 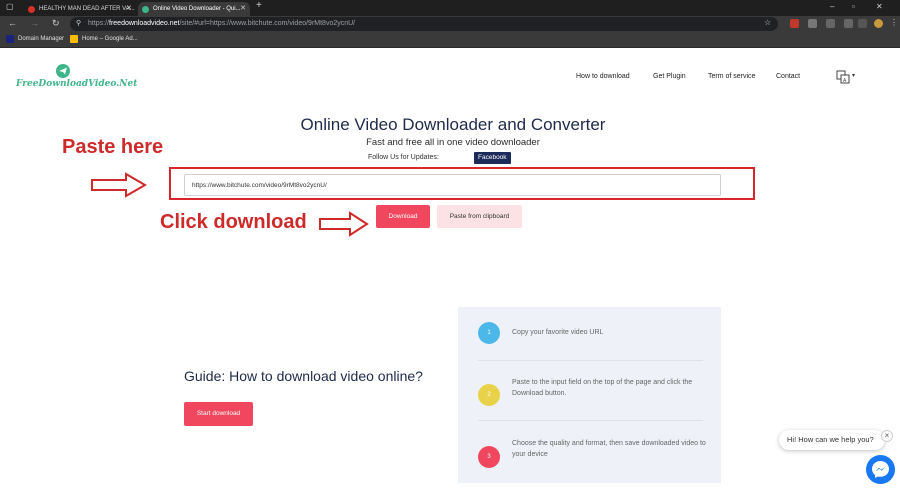 I want to click on chat-close-icon: ×, so click(x=887, y=436).